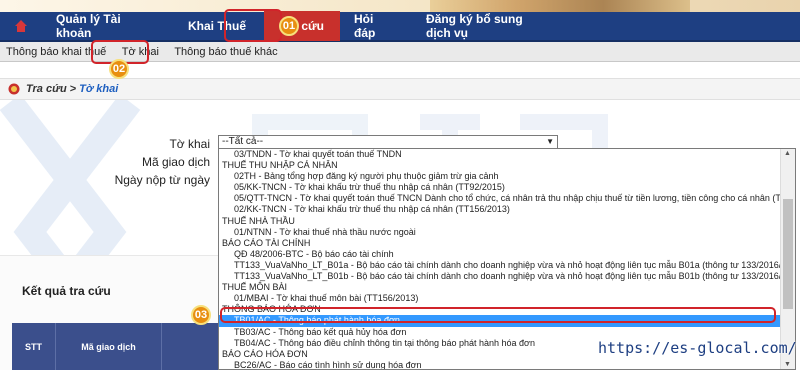 This screenshot has width=800, height=370. I want to click on highlight-tb01-option, so click(498, 315).